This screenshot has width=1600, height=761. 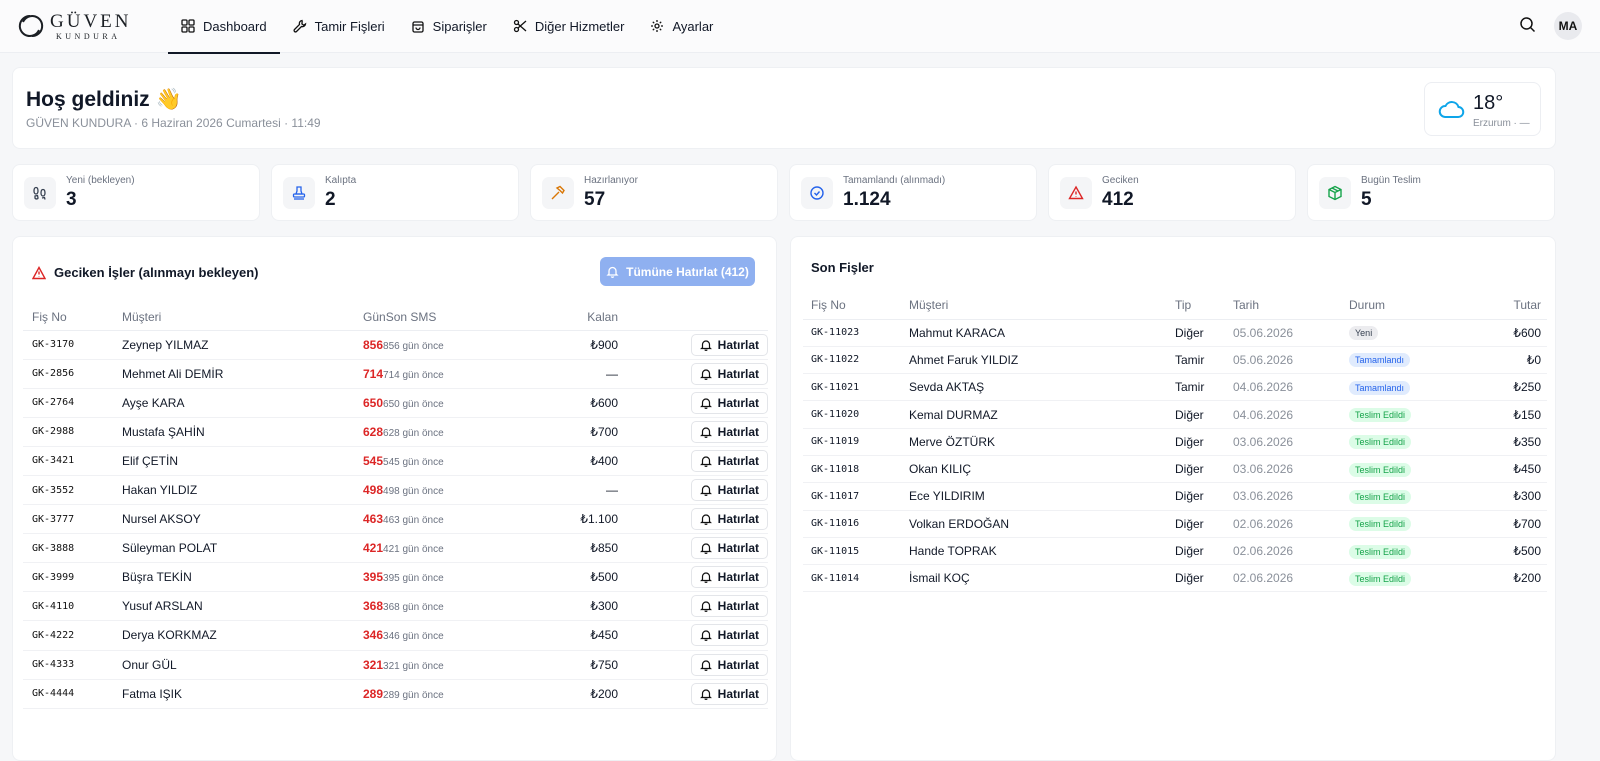 I want to click on shopping-bag-icon, so click(x=418, y=27).